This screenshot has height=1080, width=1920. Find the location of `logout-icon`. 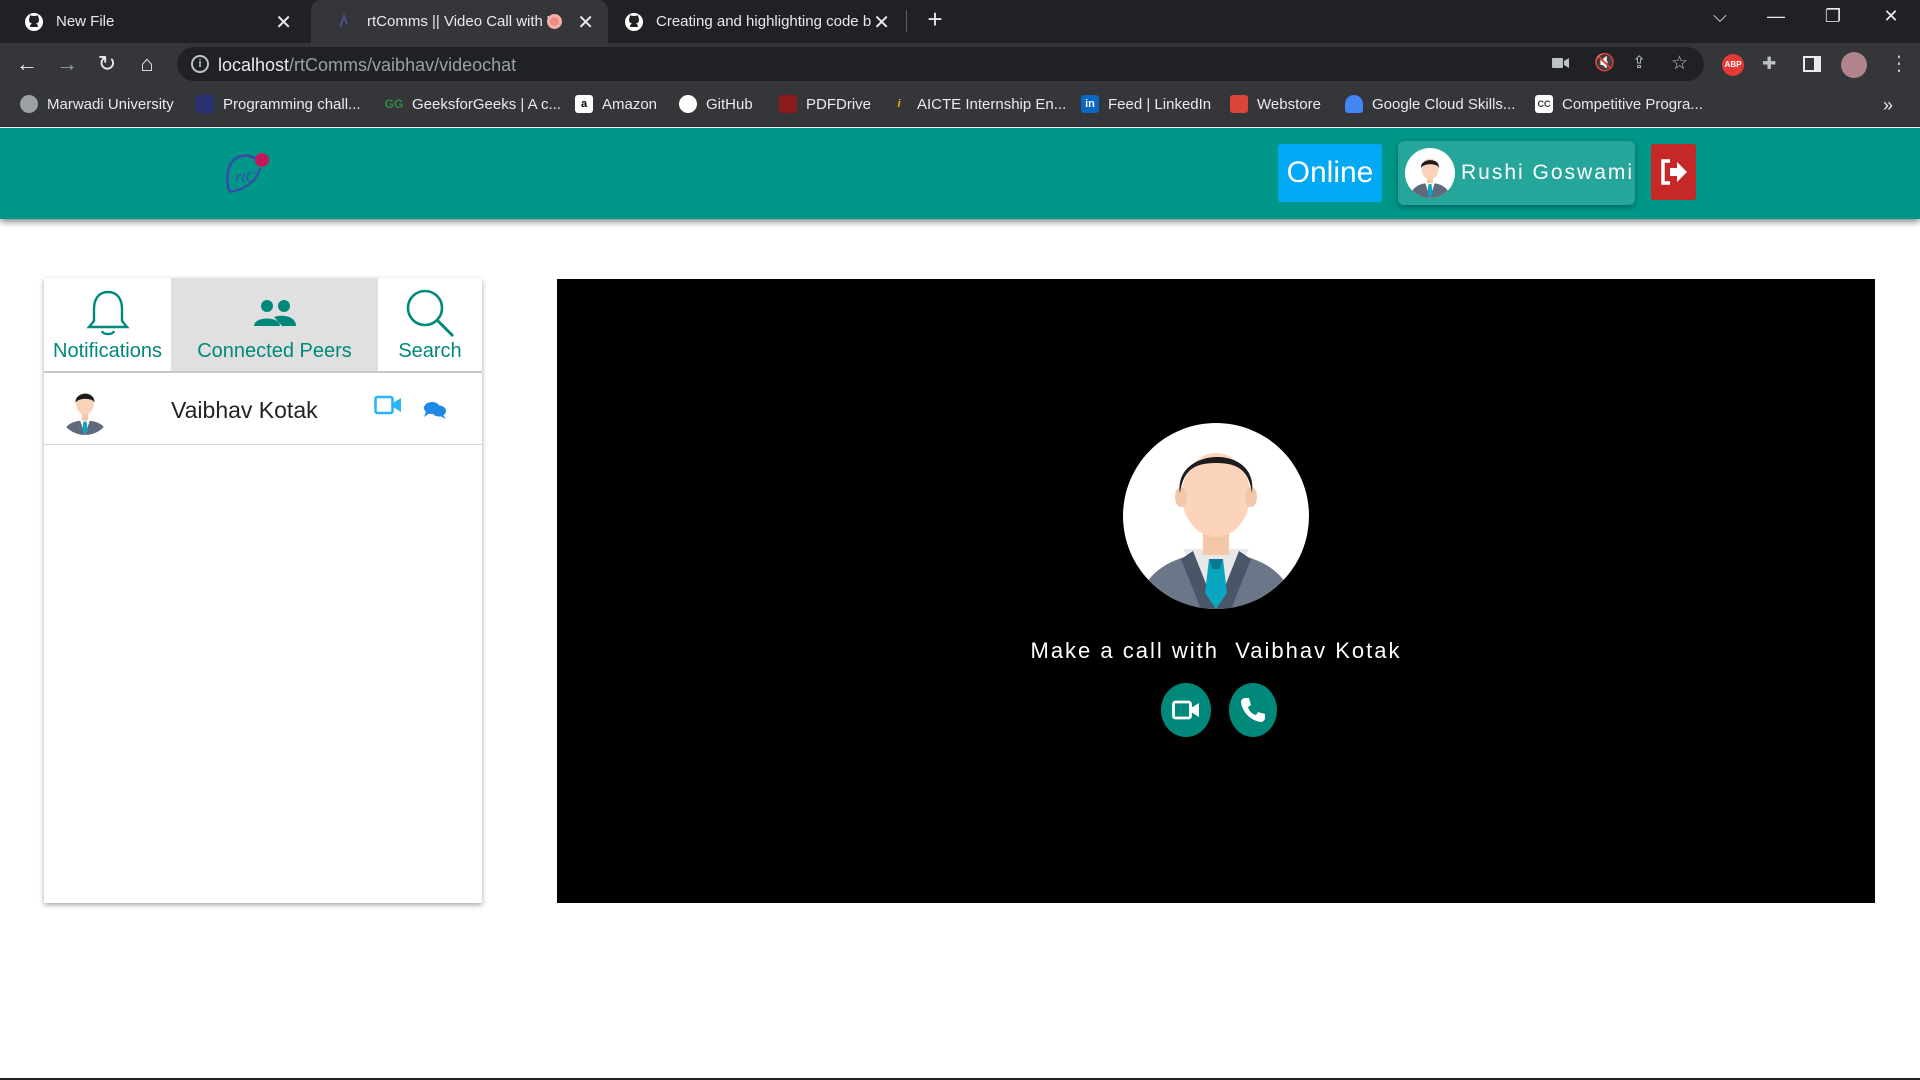

logout-icon is located at coordinates (1673, 172).